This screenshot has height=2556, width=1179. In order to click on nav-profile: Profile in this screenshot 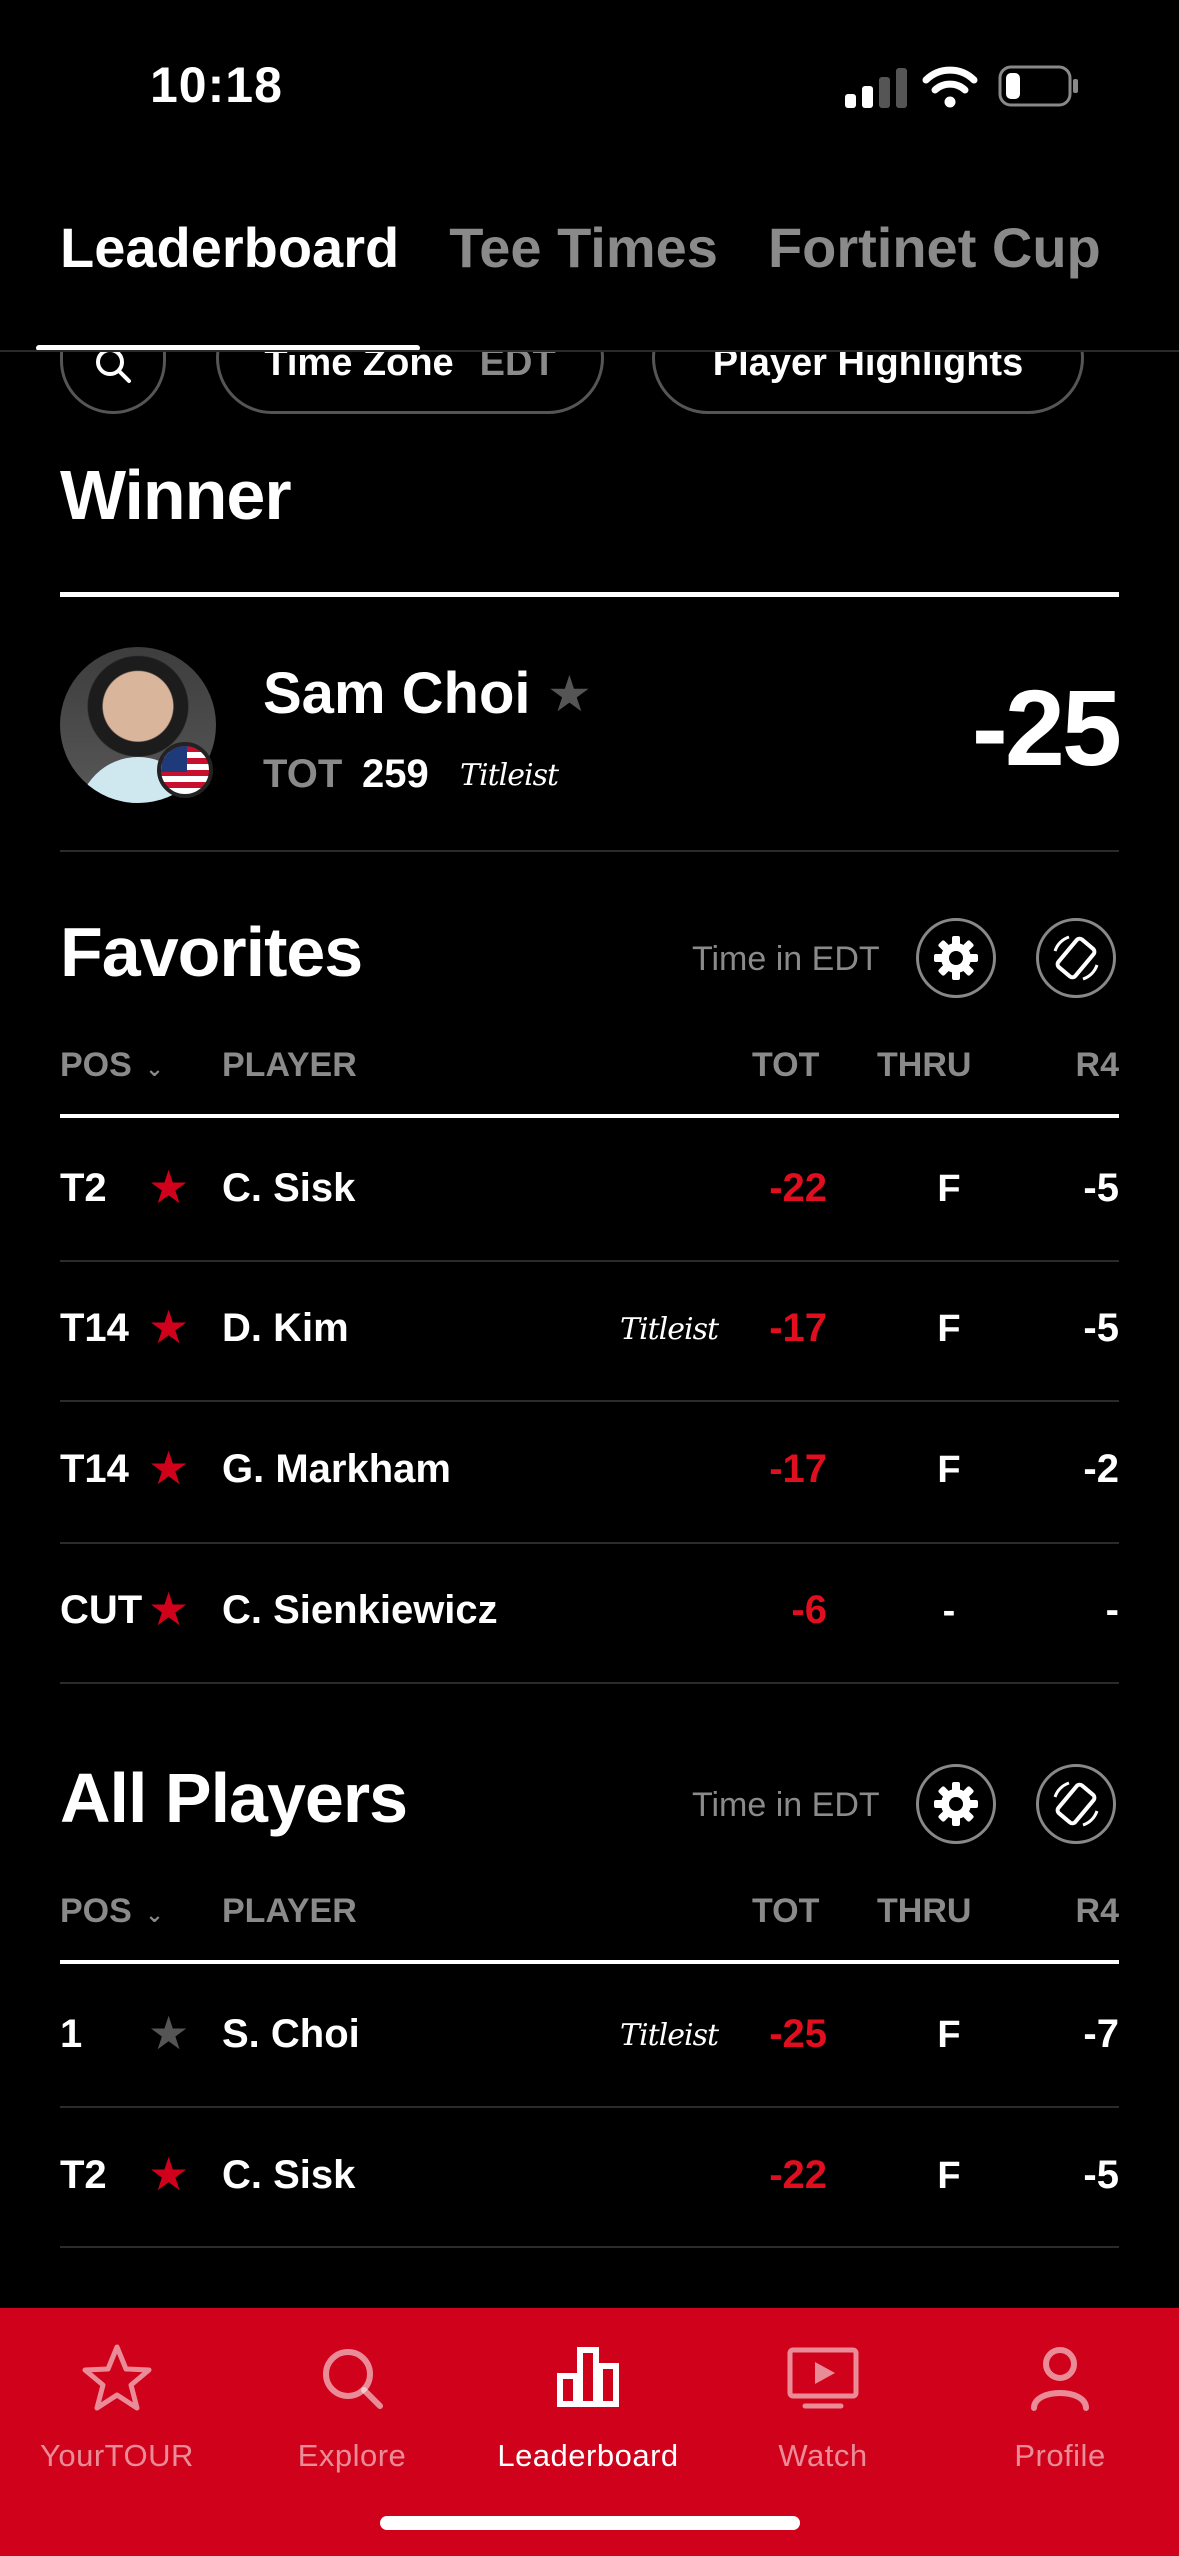, I will do `click(1060, 2406)`.